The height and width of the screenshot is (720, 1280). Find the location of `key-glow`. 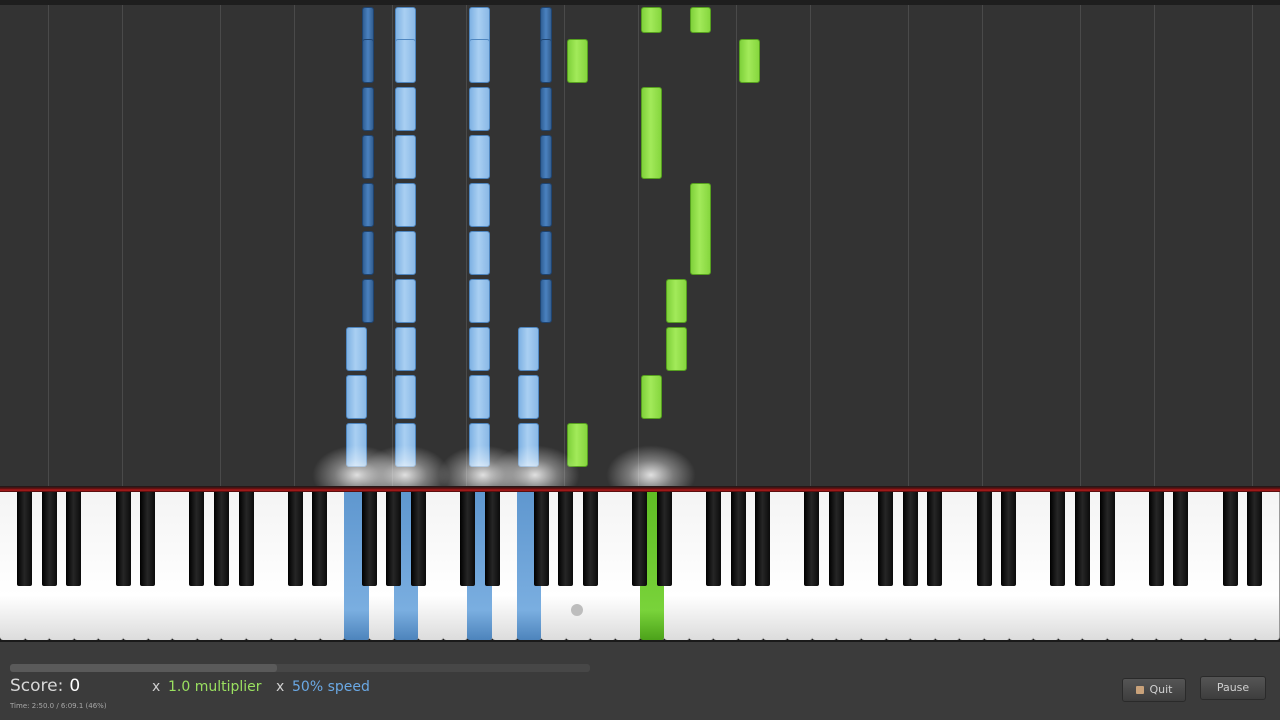

key-glow is located at coordinates (651, 465).